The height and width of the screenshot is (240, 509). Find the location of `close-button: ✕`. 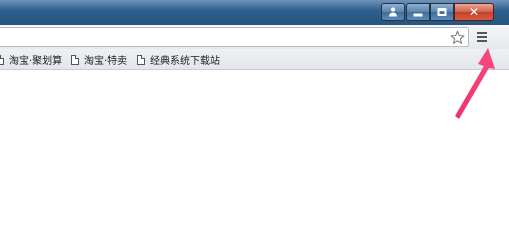

close-button: ✕ is located at coordinates (474, 12).